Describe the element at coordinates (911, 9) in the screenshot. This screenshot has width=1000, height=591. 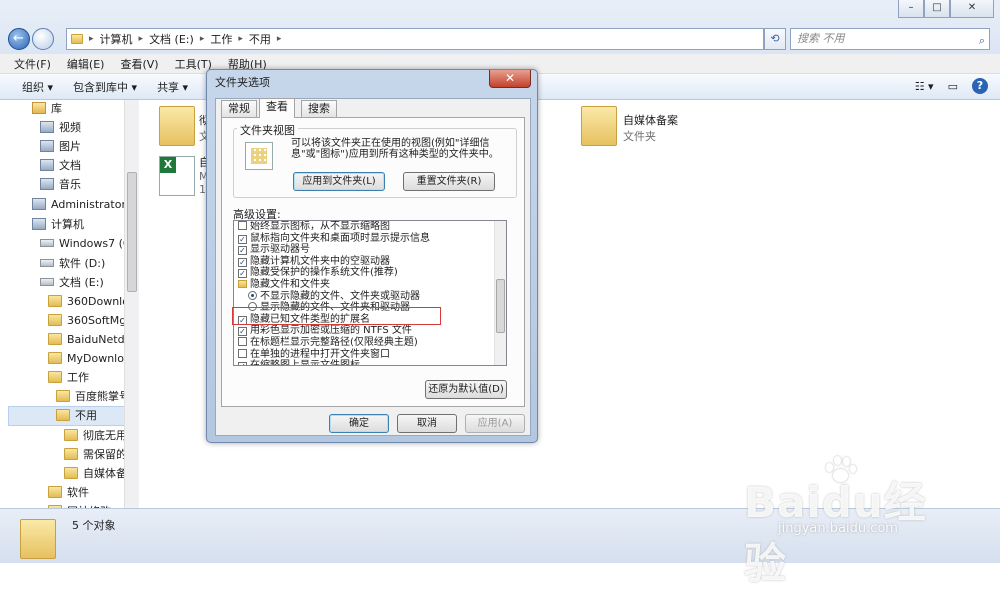
I see `minimize-button: –` at that location.